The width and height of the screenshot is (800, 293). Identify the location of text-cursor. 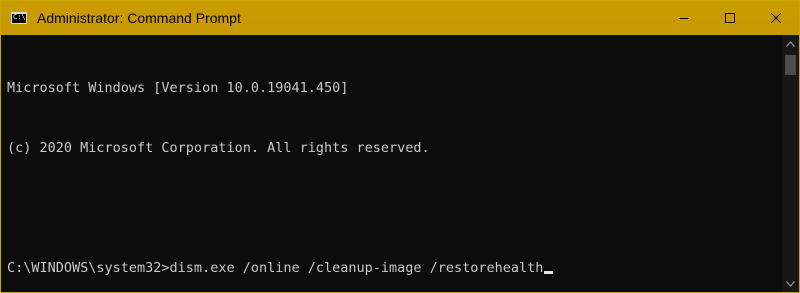
(549, 272).